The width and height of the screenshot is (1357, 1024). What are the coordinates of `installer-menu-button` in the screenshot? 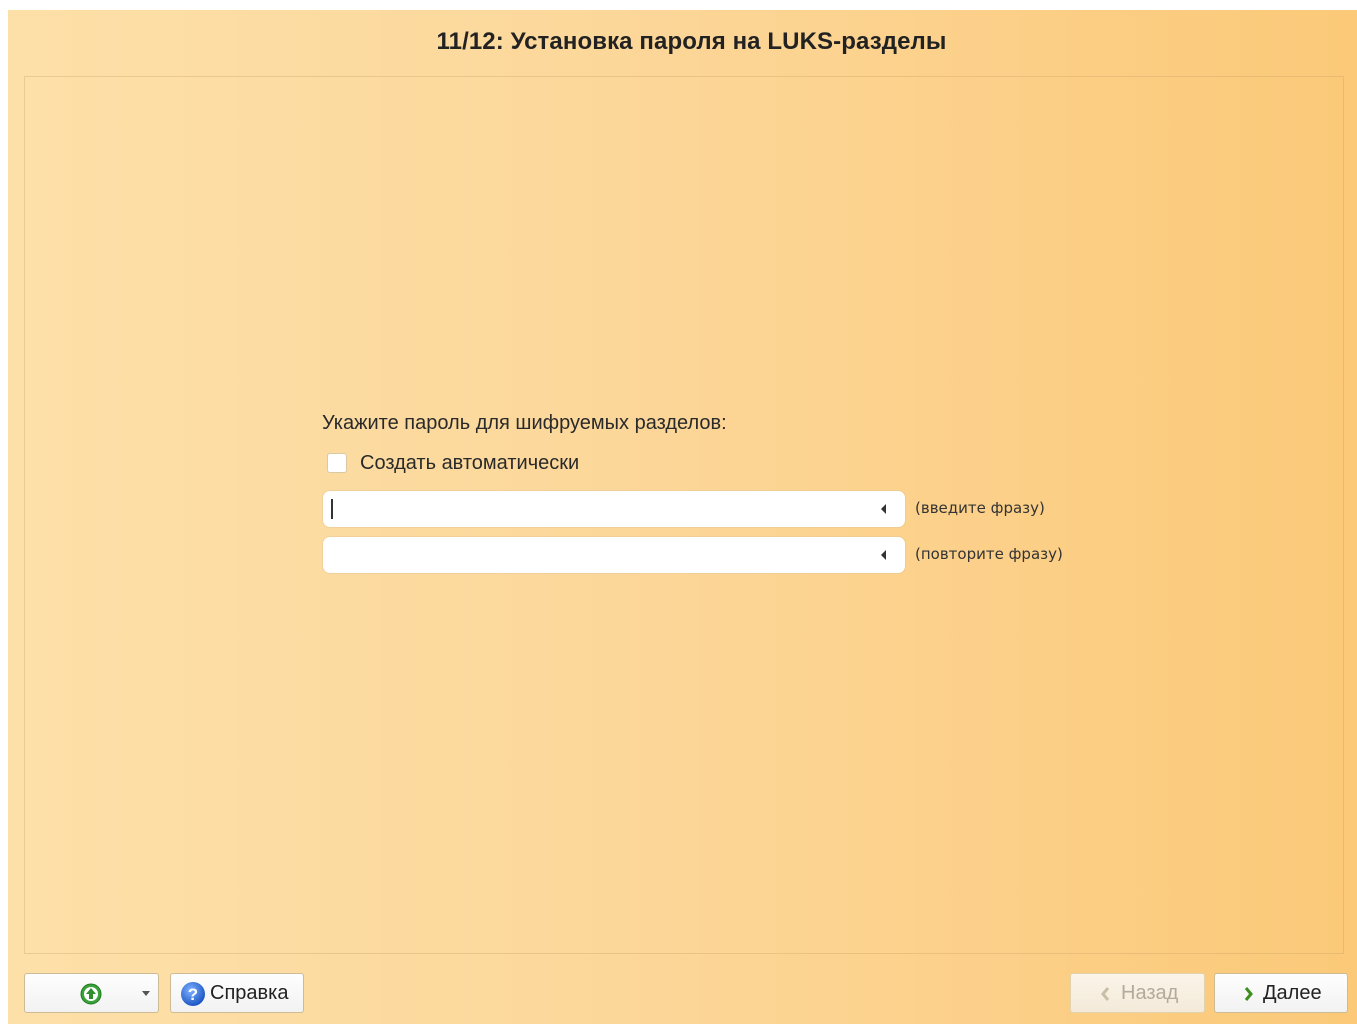 It's located at (91, 993).